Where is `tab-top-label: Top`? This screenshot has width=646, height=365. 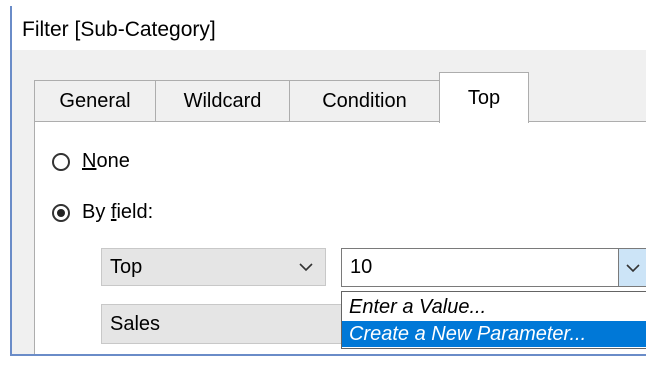 tab-top-label: Top is located at coordinates (484, 97).